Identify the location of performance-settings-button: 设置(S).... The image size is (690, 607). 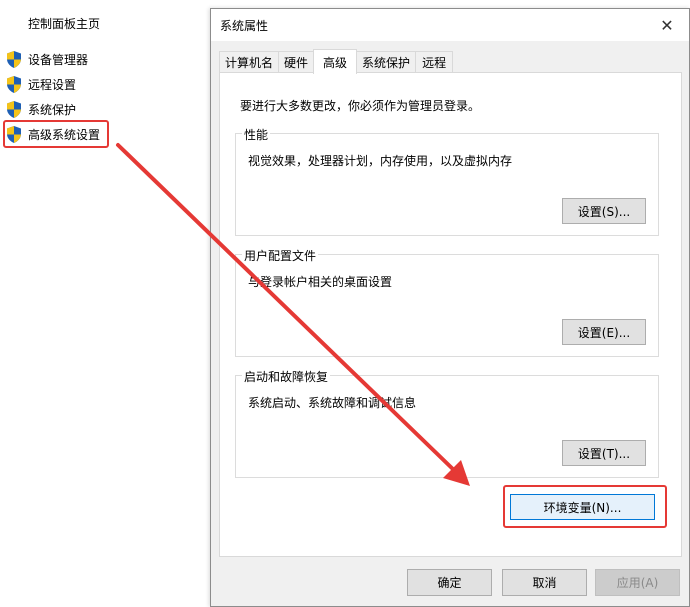
(604, 211).